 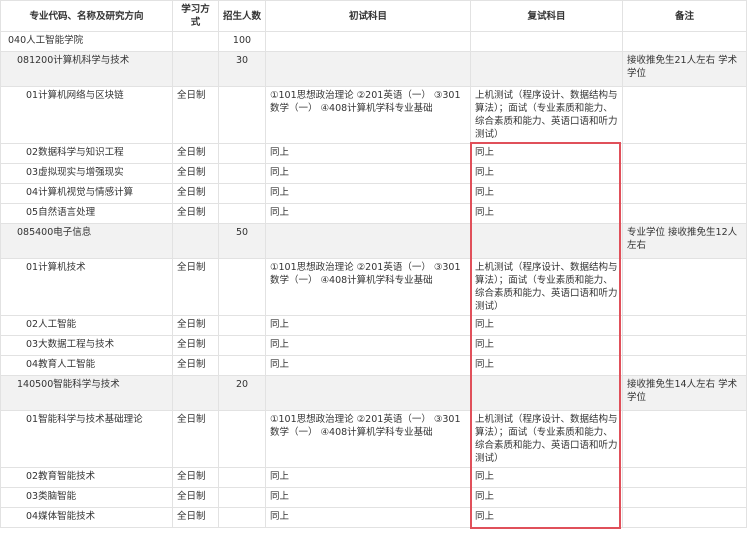 What do you see at coordinates (684, 241) in the screenshot?
I see `remarks-cell: 专业学位 接收推免生12人左右` at bounding box center [684, 241].